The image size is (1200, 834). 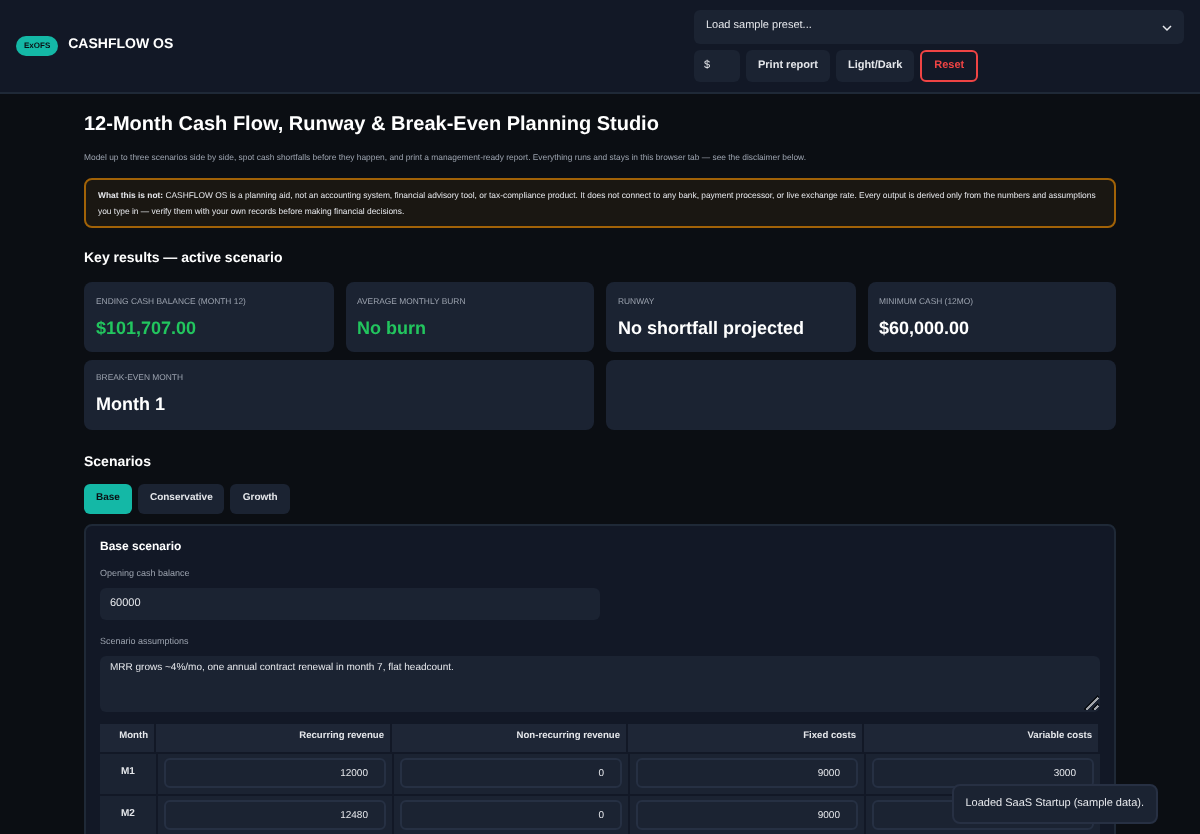 I want to click on metric-value: $101,707.00, so click(x=147, y=329).